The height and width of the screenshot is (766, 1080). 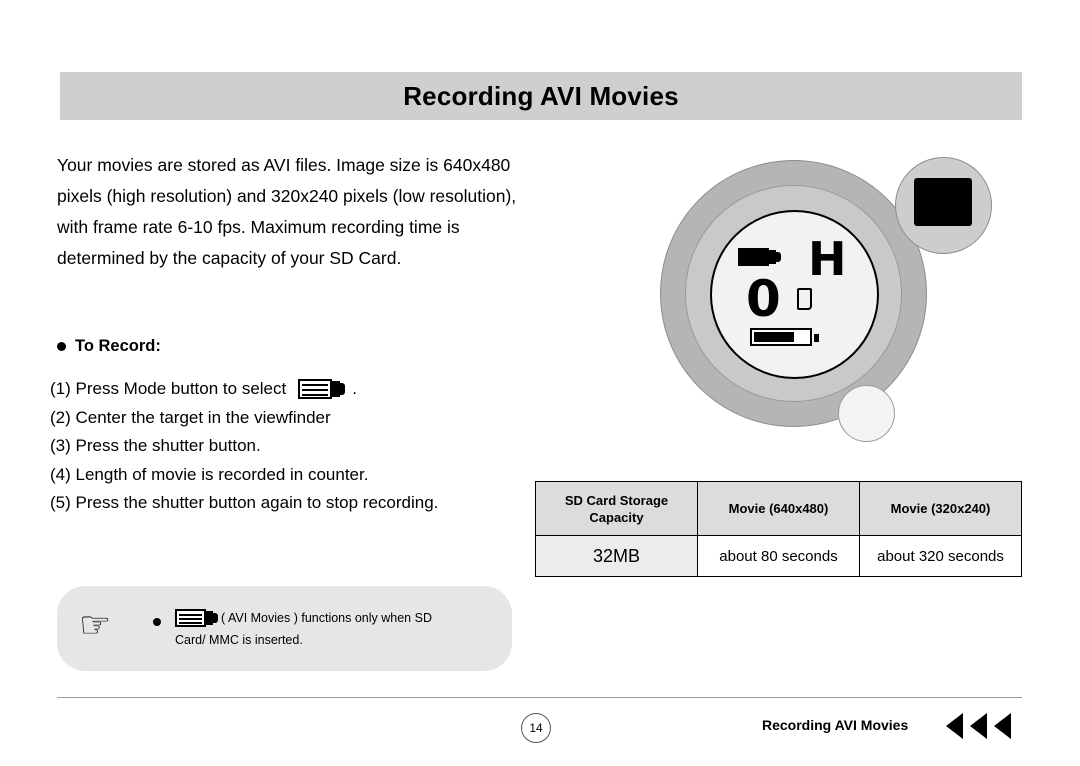 What do you see at coordinates (95, 625) in the screenshot?
I see `pointing-hand-icon: ☞` at bounding box center [95, 625].